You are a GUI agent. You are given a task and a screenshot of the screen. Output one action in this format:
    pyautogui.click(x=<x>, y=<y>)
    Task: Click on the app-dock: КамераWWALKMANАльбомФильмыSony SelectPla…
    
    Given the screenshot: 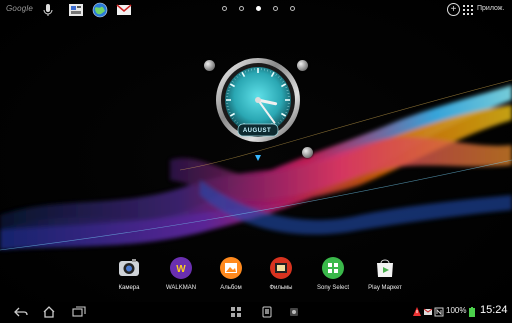 What is the action you would take?
    pyautogui.click(x=256, y=277)
    